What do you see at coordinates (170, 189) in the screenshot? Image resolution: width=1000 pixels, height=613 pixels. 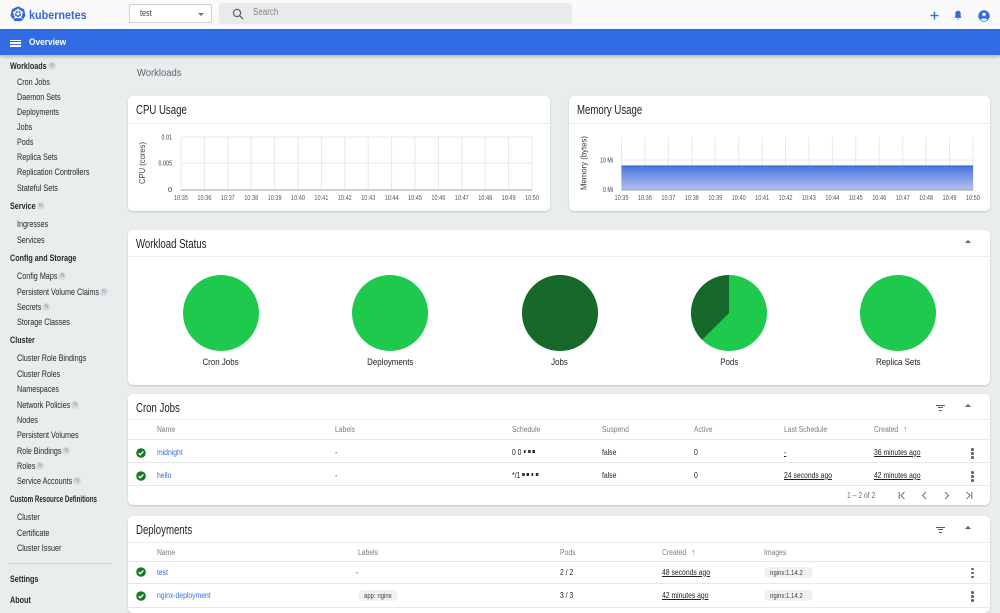 I see `svg-text: 0` at bounding box center [170, 189].